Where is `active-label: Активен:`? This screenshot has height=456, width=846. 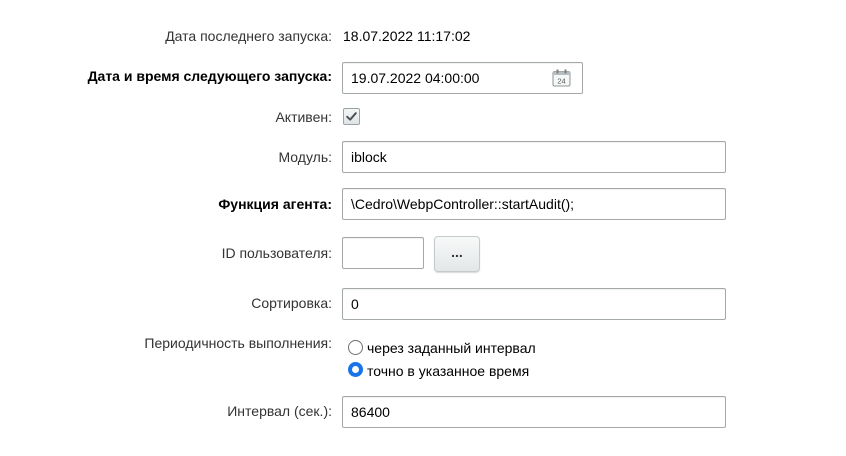 active-label: Активен: is located at coordinates (303, 117).